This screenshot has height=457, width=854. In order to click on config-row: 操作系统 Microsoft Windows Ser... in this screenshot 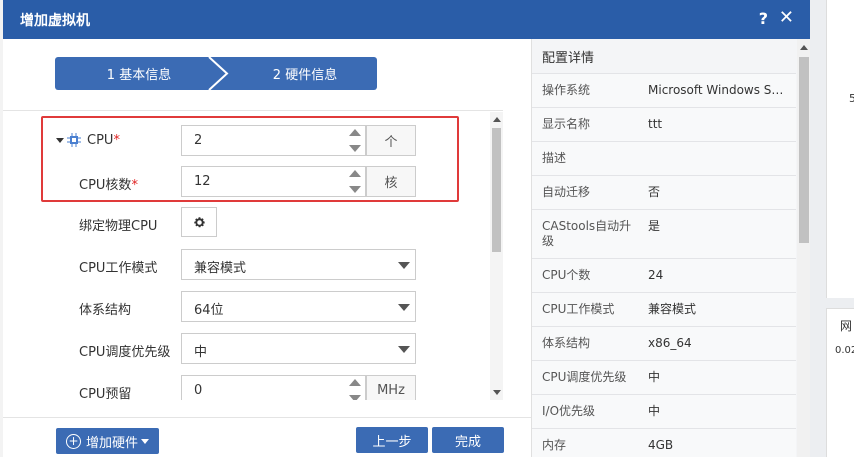, I will do `click(664, 90)`.